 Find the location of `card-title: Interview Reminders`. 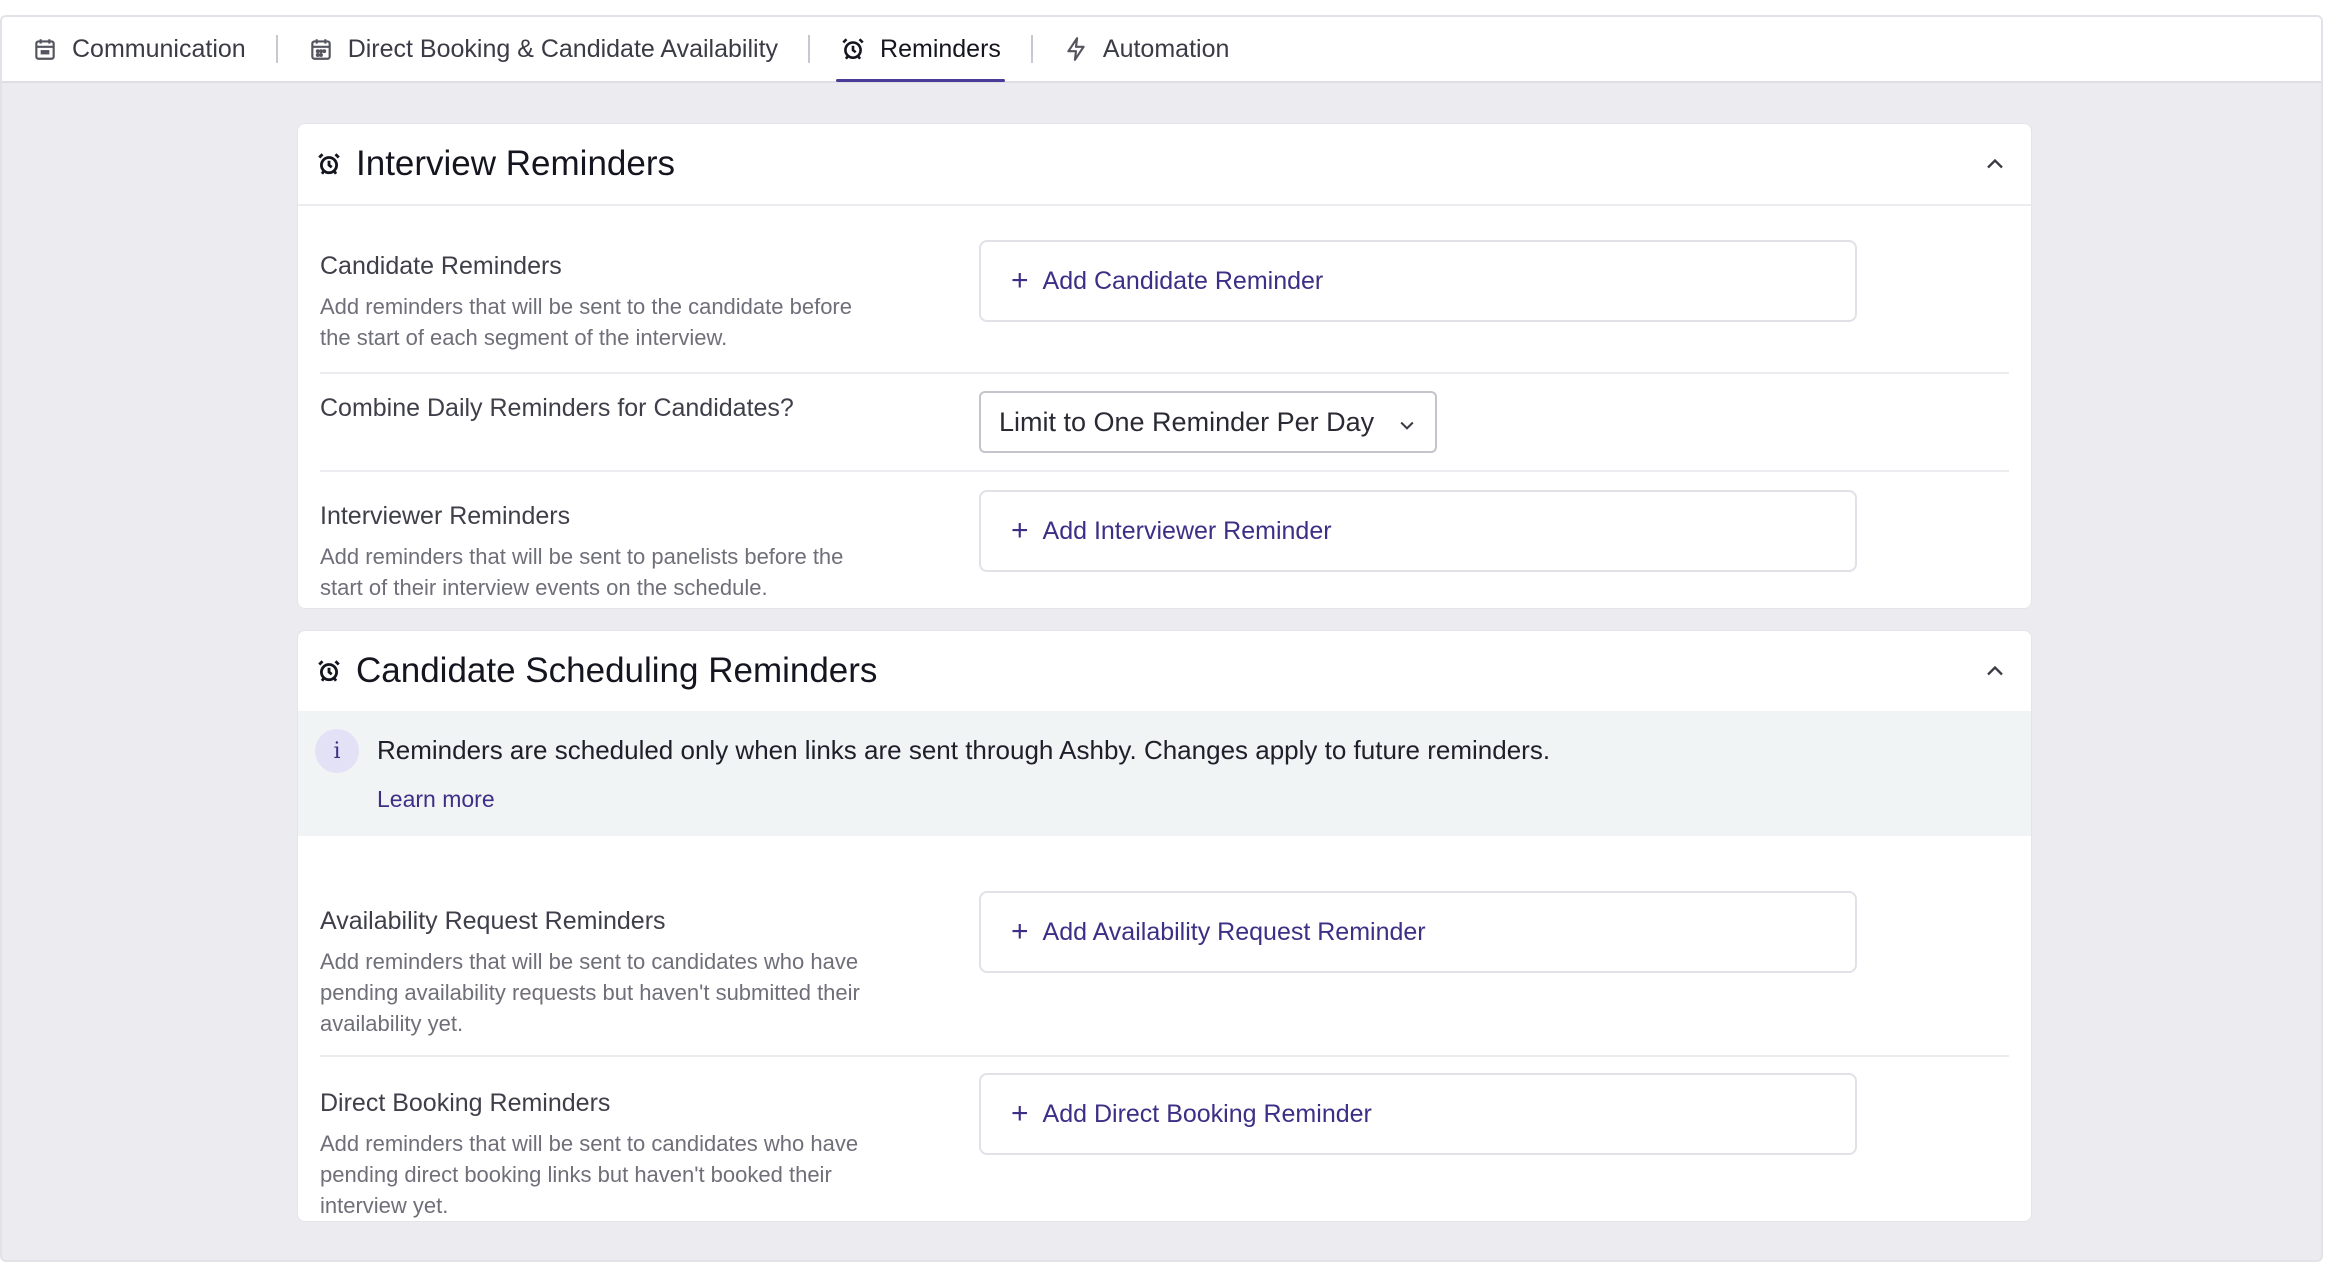

card-title: Interview Reminders is located at coordinates (515, 163).